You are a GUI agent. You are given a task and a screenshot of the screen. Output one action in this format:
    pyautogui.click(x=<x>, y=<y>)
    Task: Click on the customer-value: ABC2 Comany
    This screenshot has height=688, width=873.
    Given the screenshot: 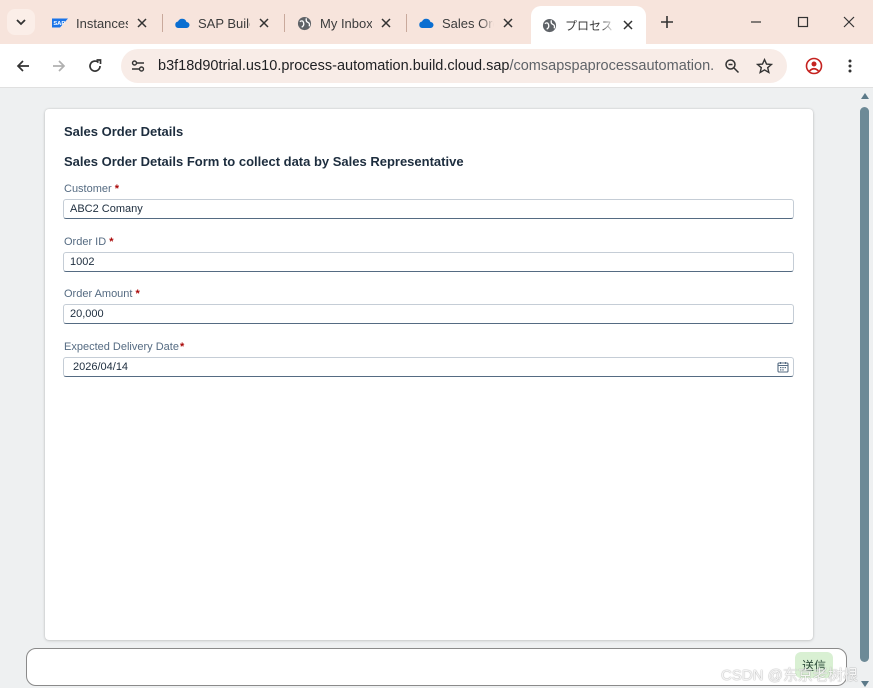 What is the action you would take?
    pyautogui.click(x=106, y=209)
    